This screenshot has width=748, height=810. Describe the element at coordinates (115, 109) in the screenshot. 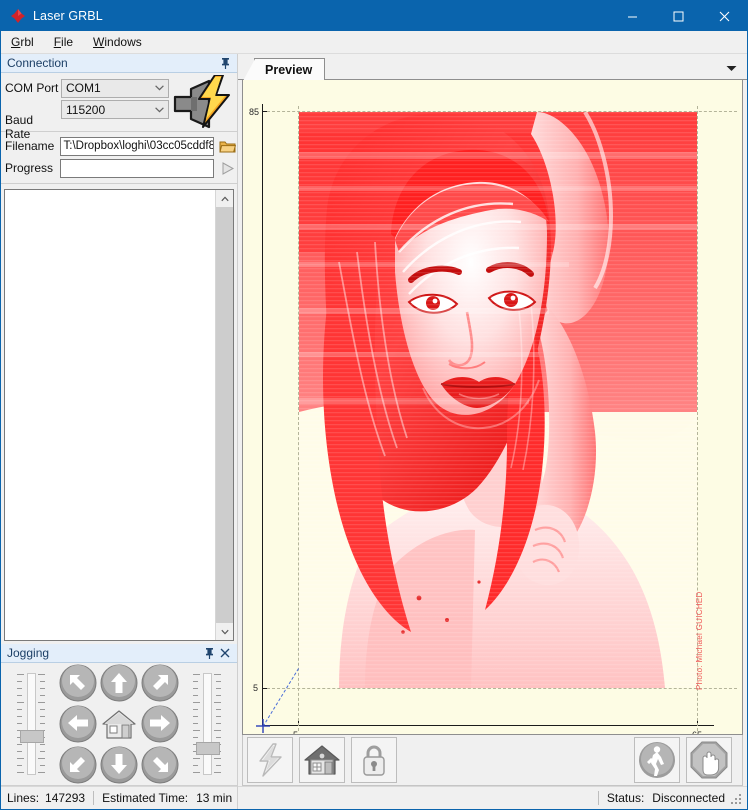

I see `baud-rate-select: 115200` at that location.